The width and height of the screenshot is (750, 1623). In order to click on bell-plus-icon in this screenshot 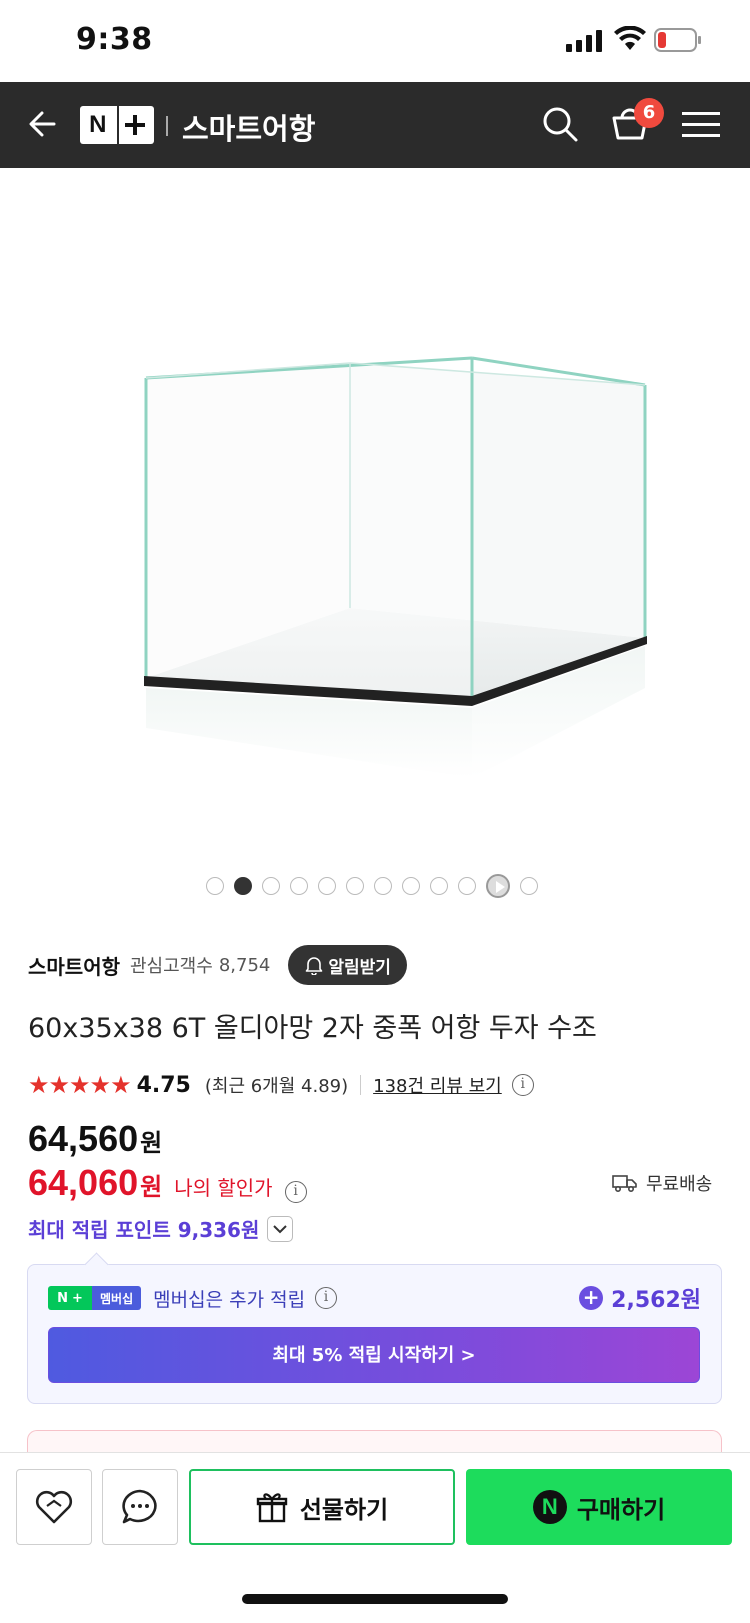, I will do `click(314, 966)`.